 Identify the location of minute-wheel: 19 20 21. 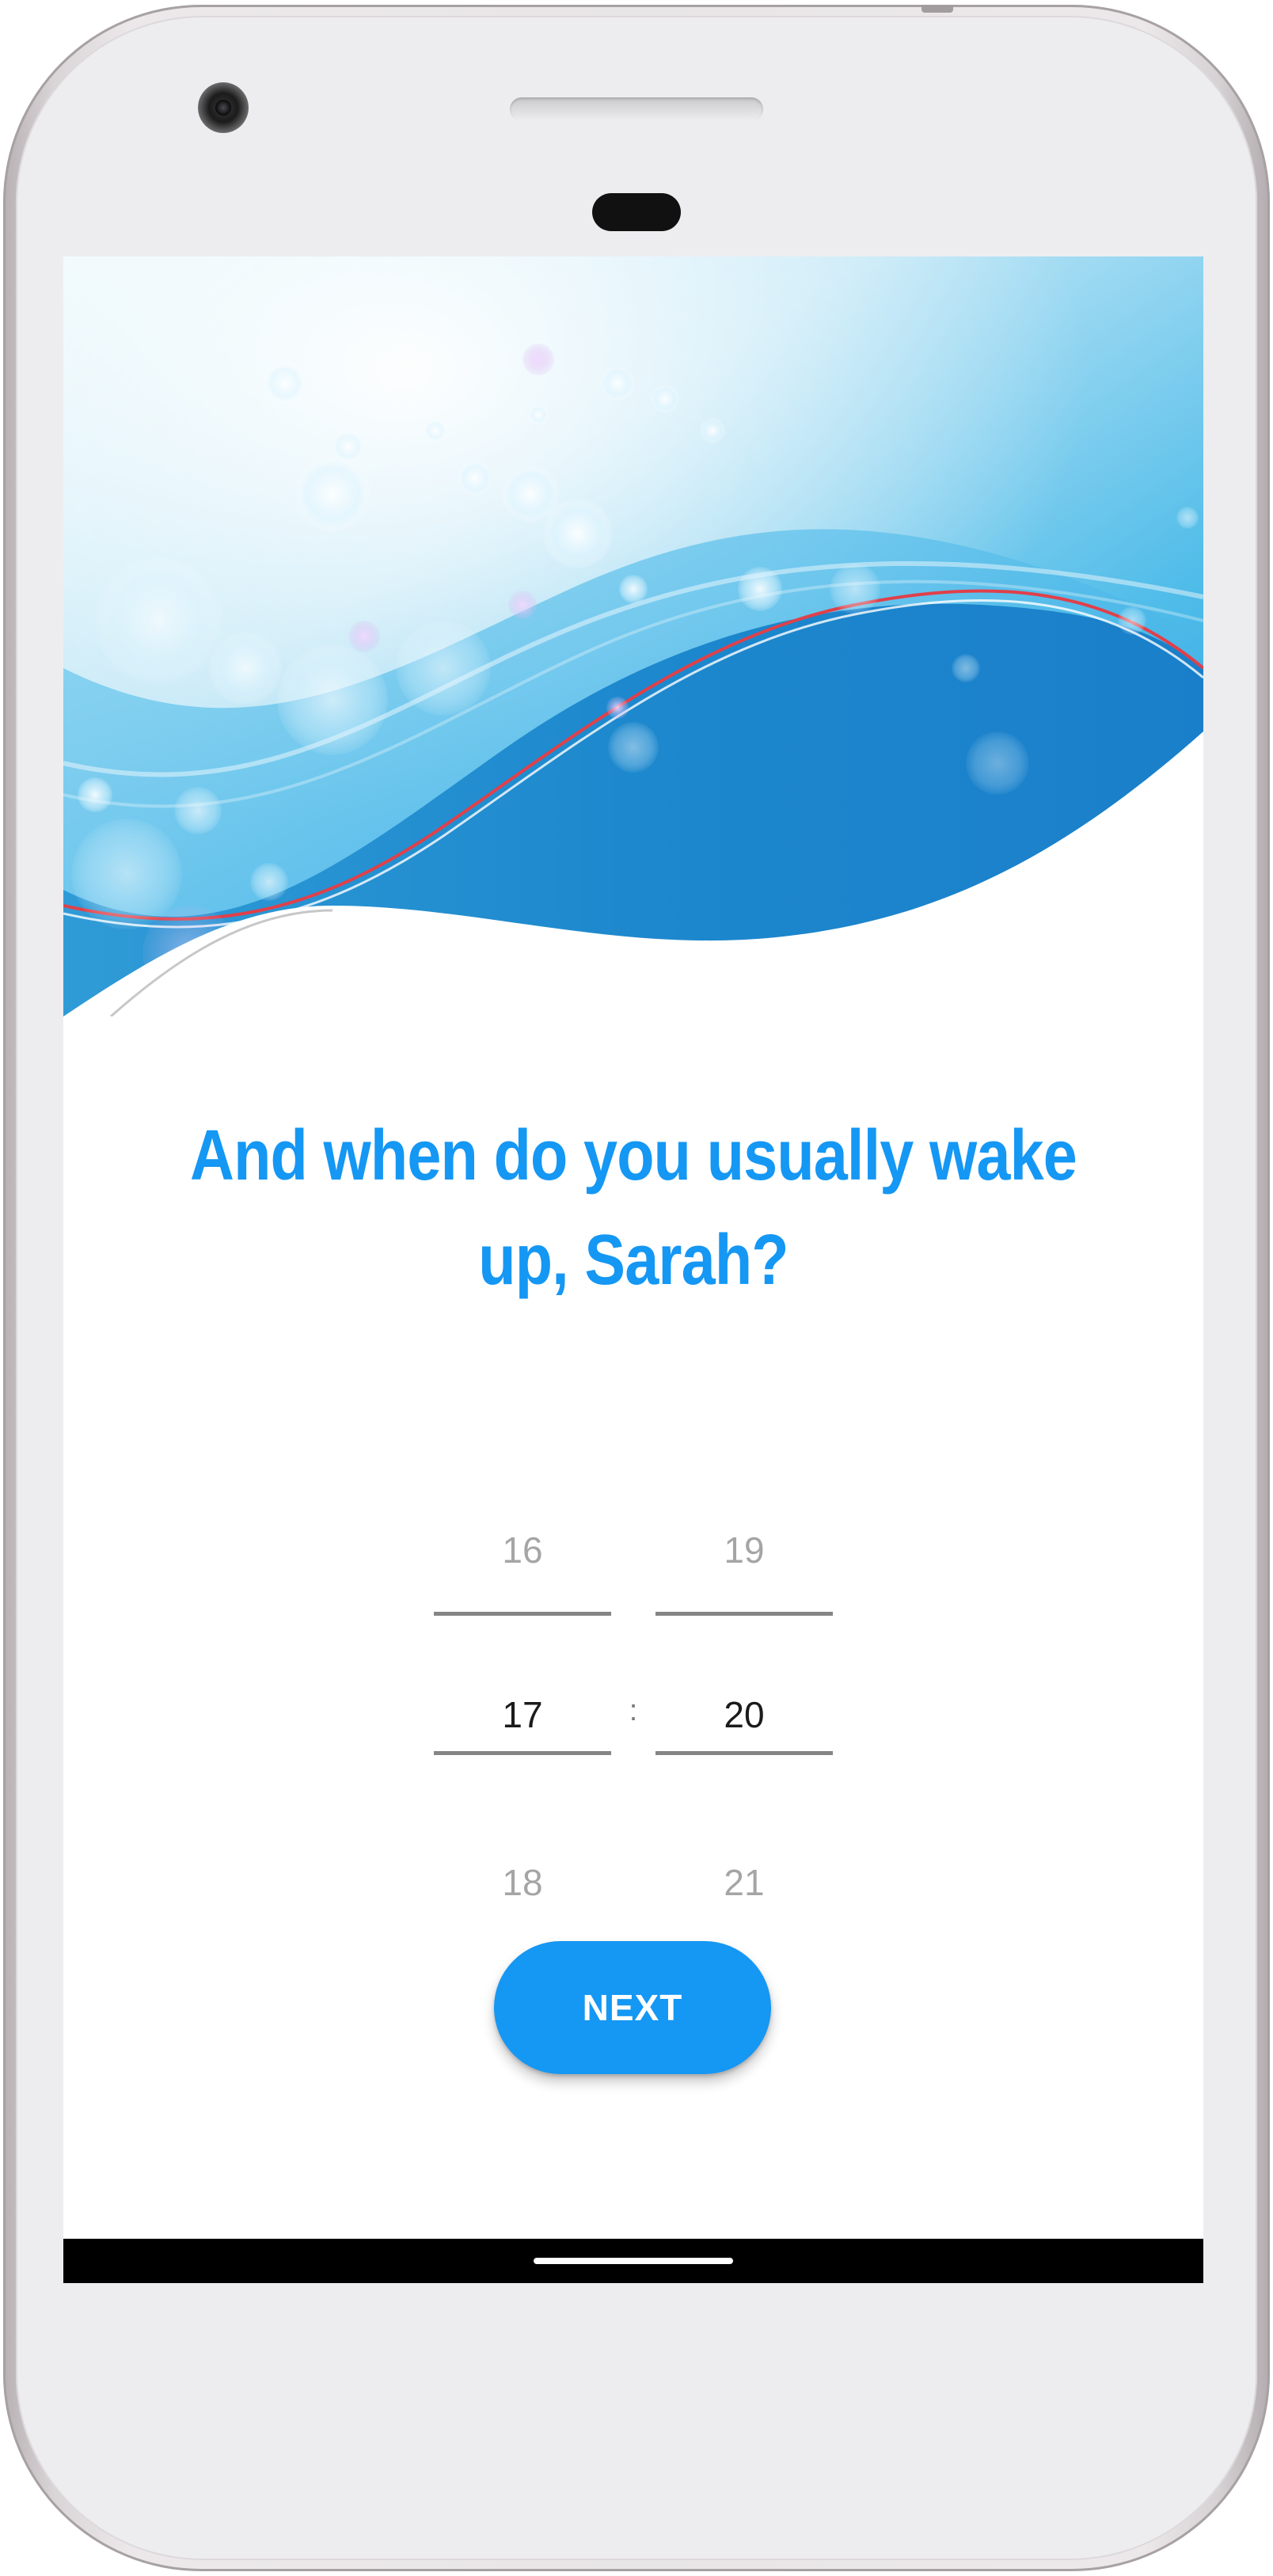
(744, 1674).